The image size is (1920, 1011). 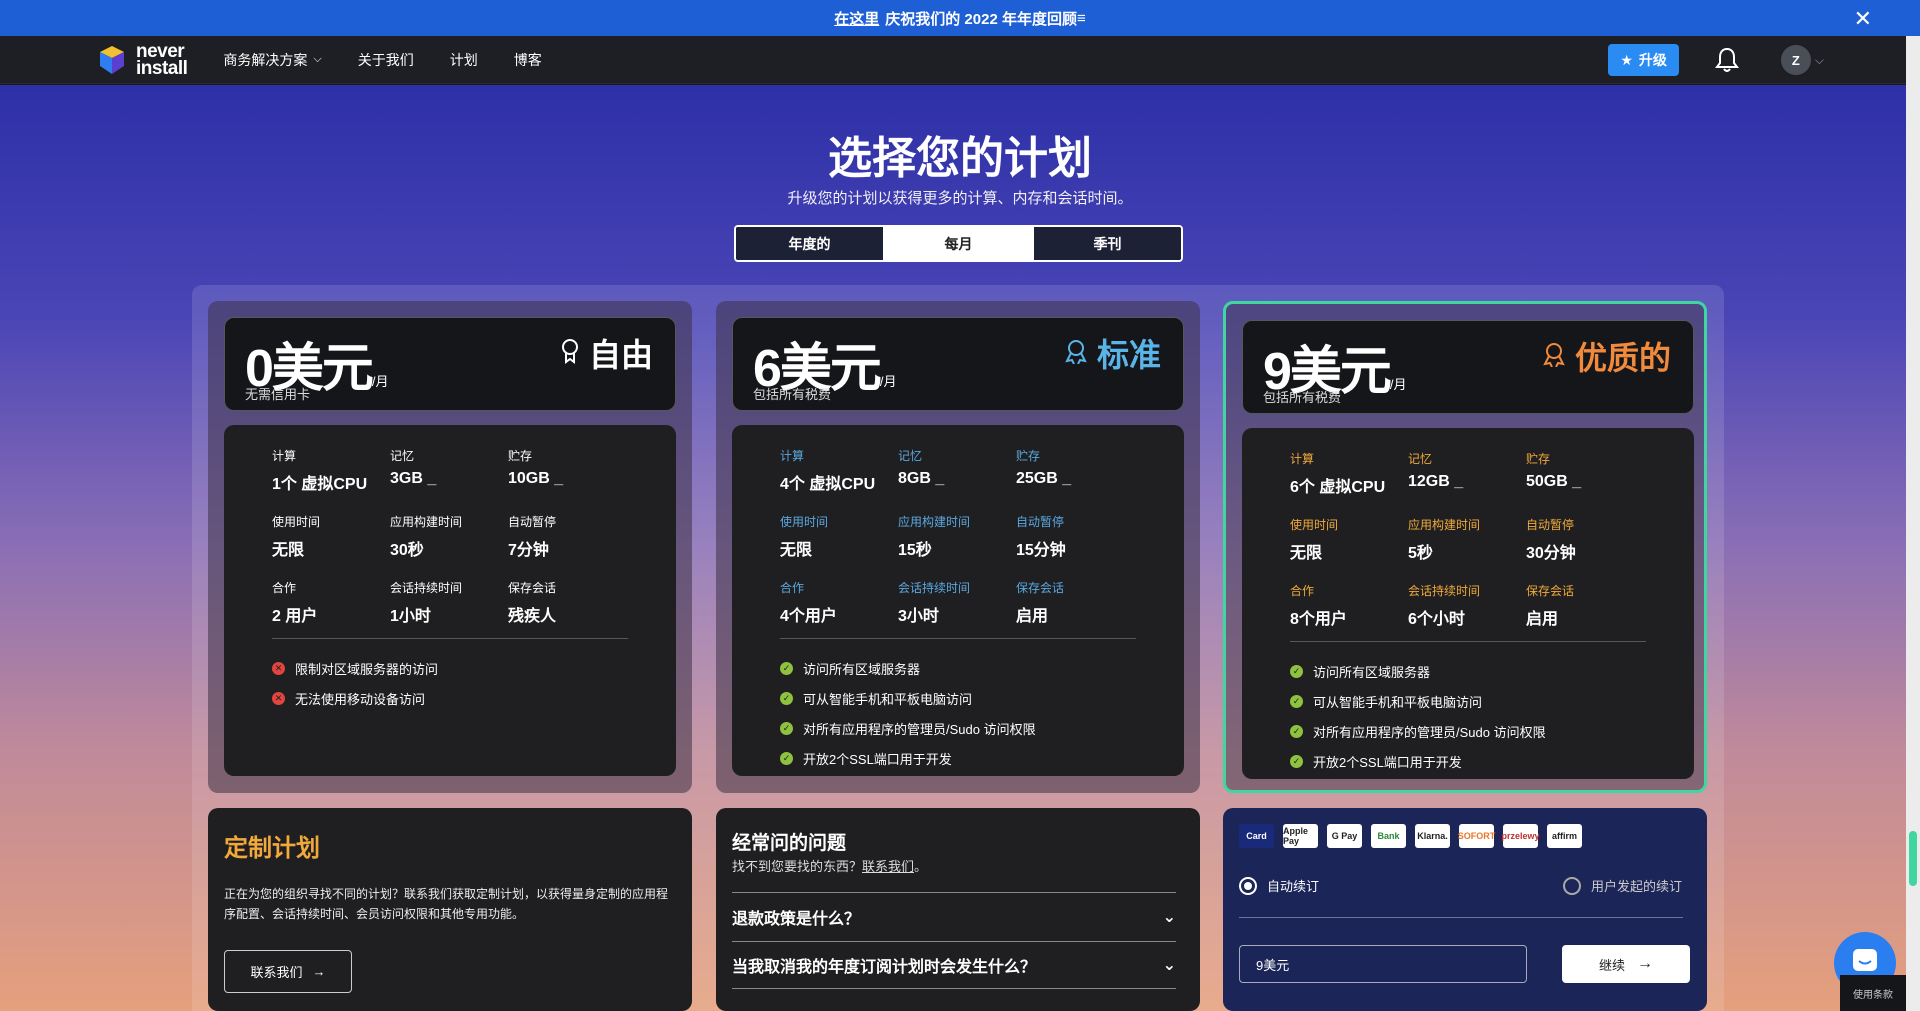 What do you see at coordinates (272, 60) in the screenshot?
I see `nav-business-solutions: 商务解决方案 ⌵` at bounding box center [272, 60].